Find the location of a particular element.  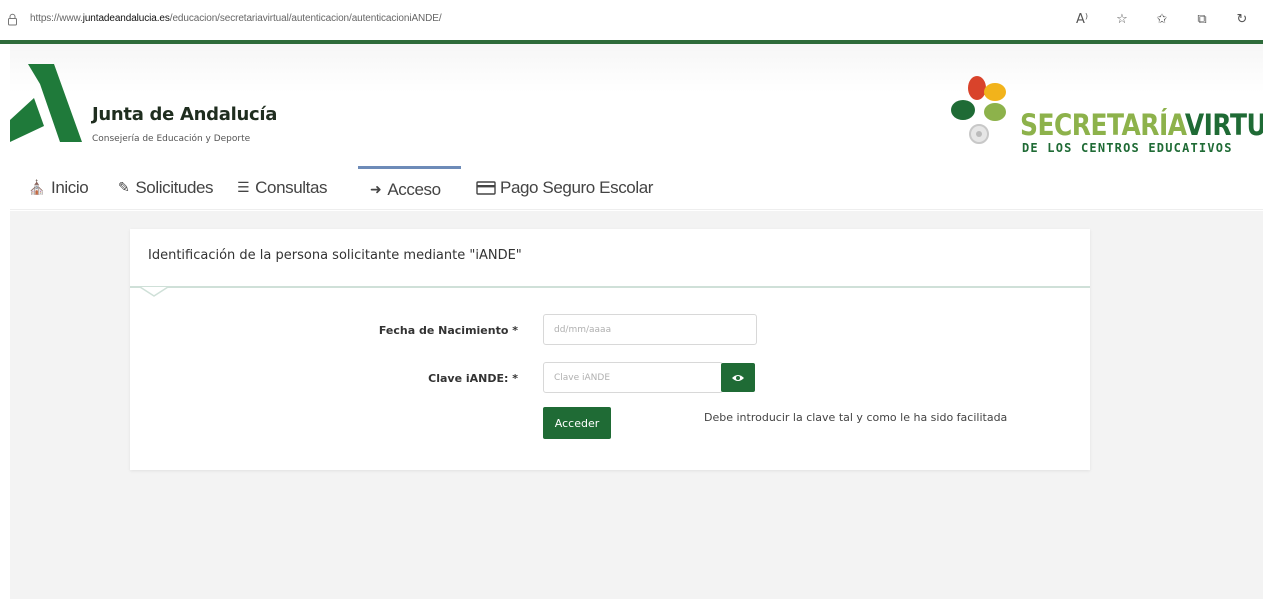

nav-item-label: Consultas is located at coordinates (291, 187).